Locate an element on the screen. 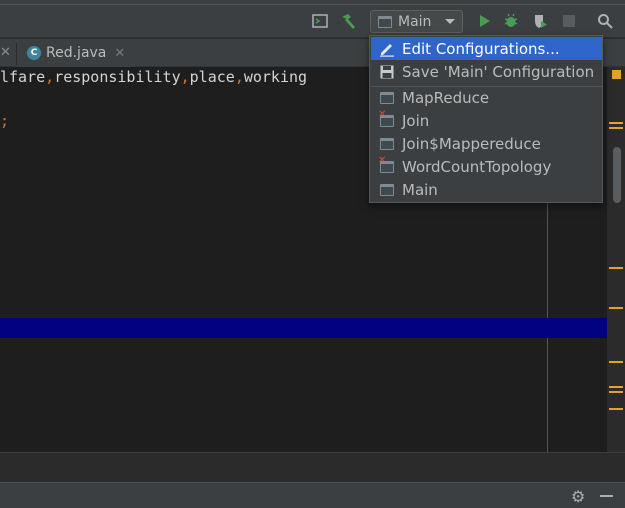  menu-item-label: Main is located at coordinates (420, 189).